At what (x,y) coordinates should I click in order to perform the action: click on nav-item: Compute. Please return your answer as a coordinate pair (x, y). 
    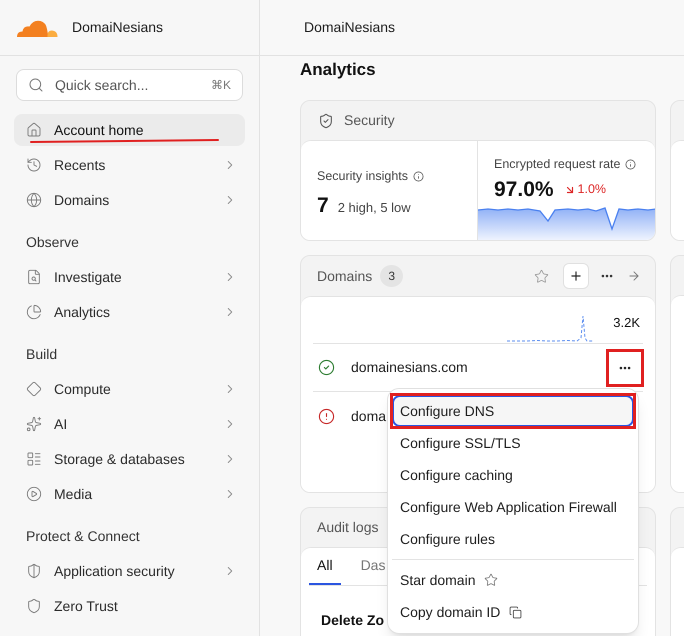
    Looking at the image, I should click on (129, 389).